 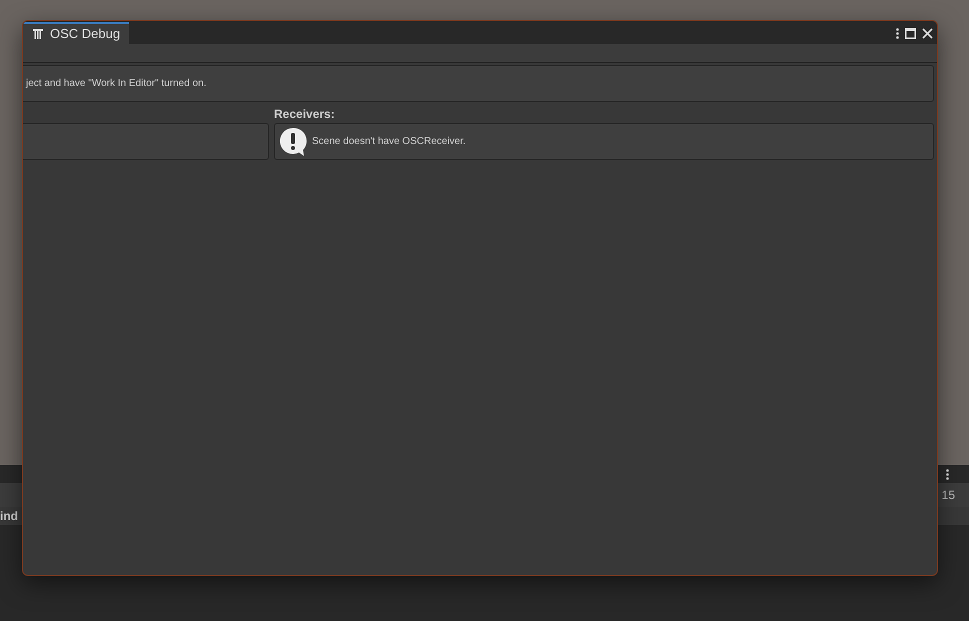 I want to click on tab-icon, so click(x=38, y=34).